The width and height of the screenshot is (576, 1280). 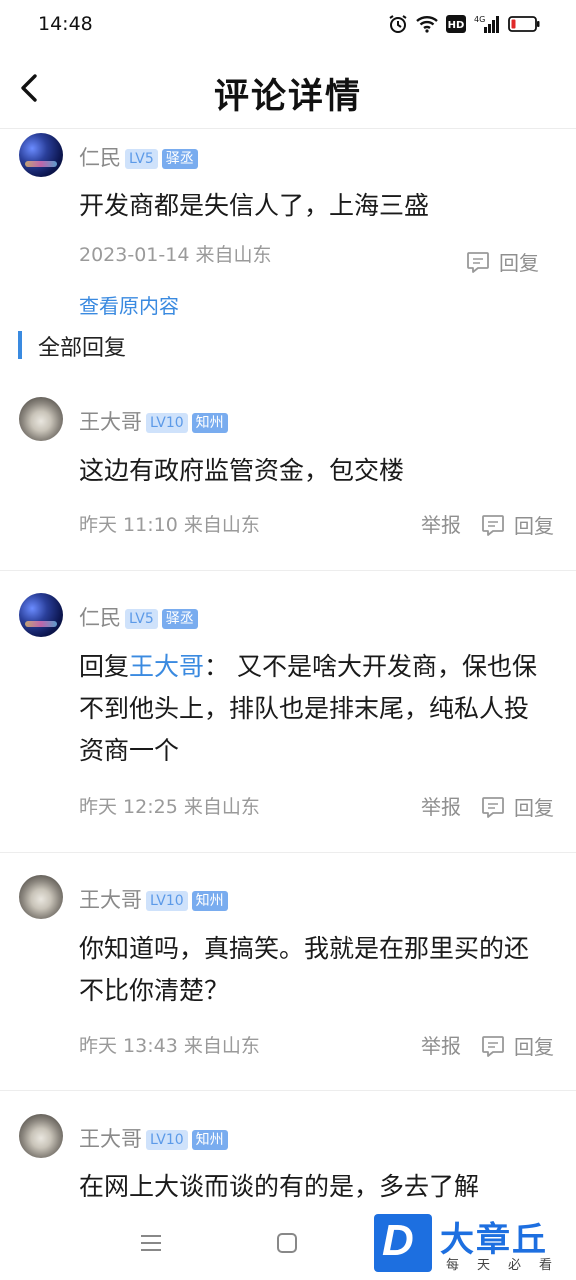 I want to click on svg-text: HD, so click(x=456, y=25).